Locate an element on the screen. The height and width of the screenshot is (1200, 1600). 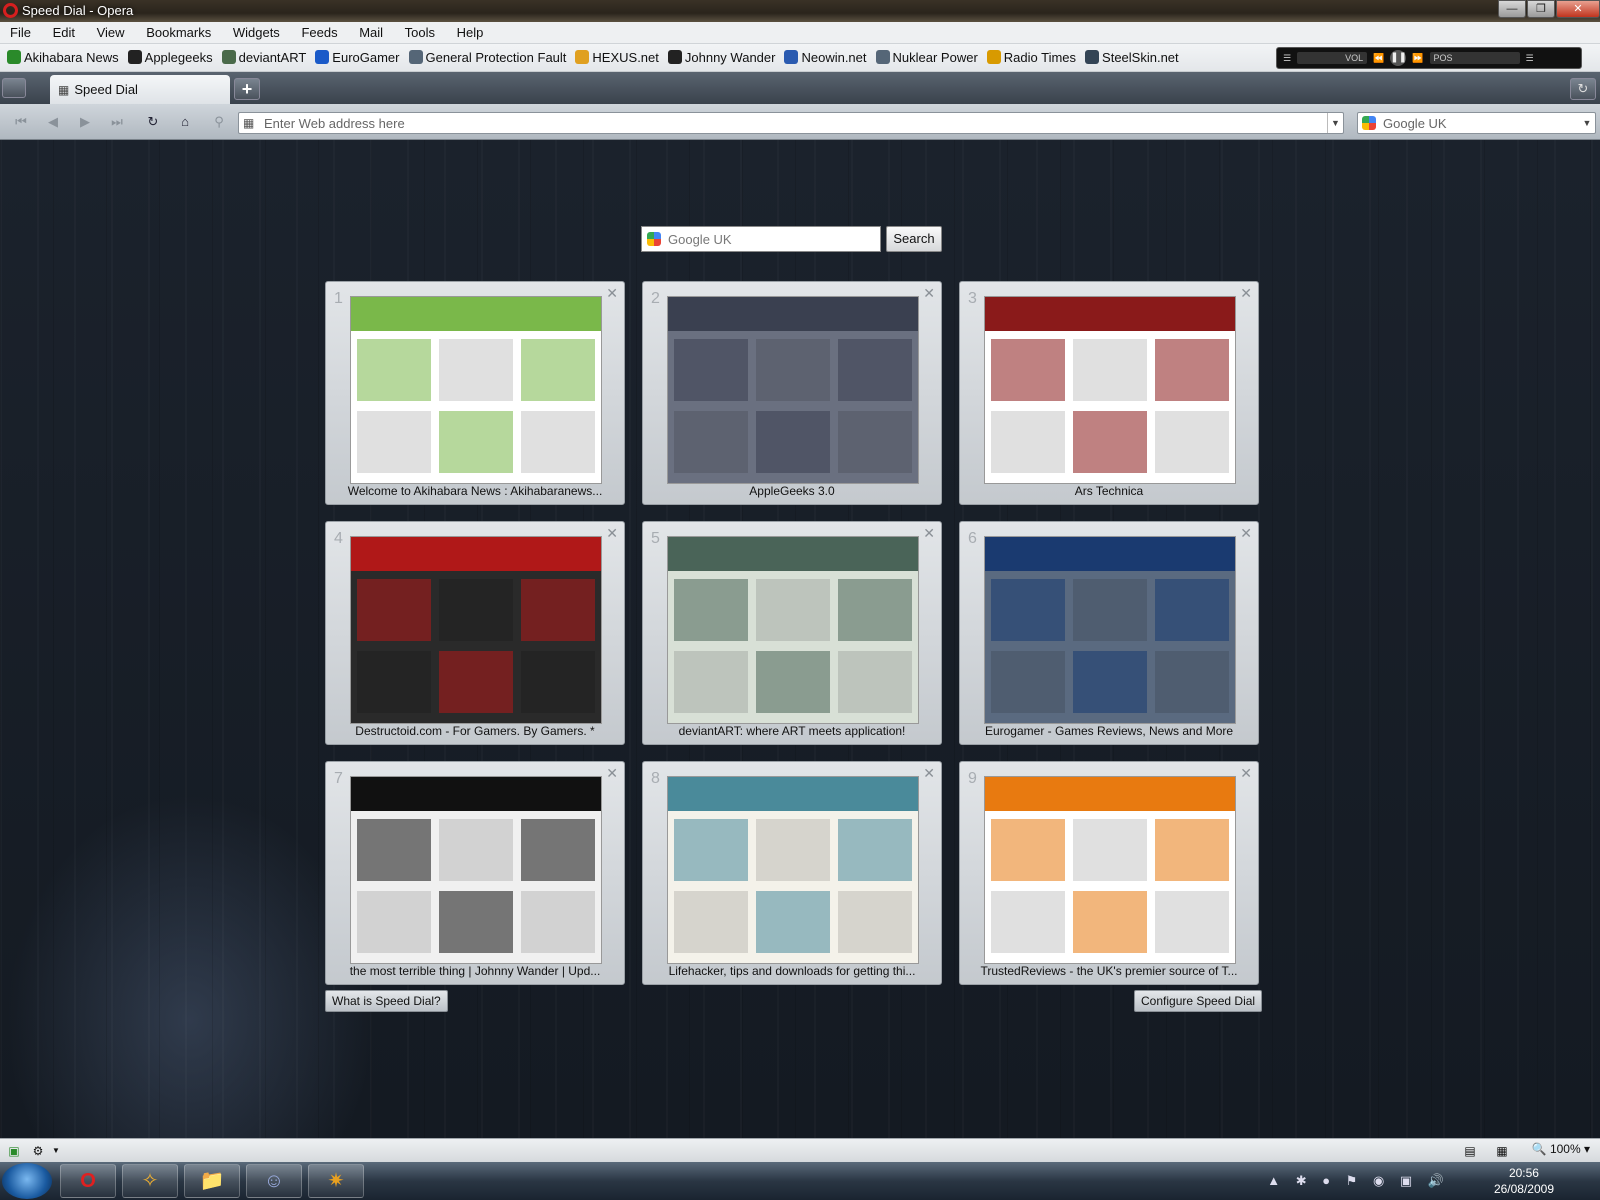
bookmark-item: Neowin.net is located at coordinates (825, 57).